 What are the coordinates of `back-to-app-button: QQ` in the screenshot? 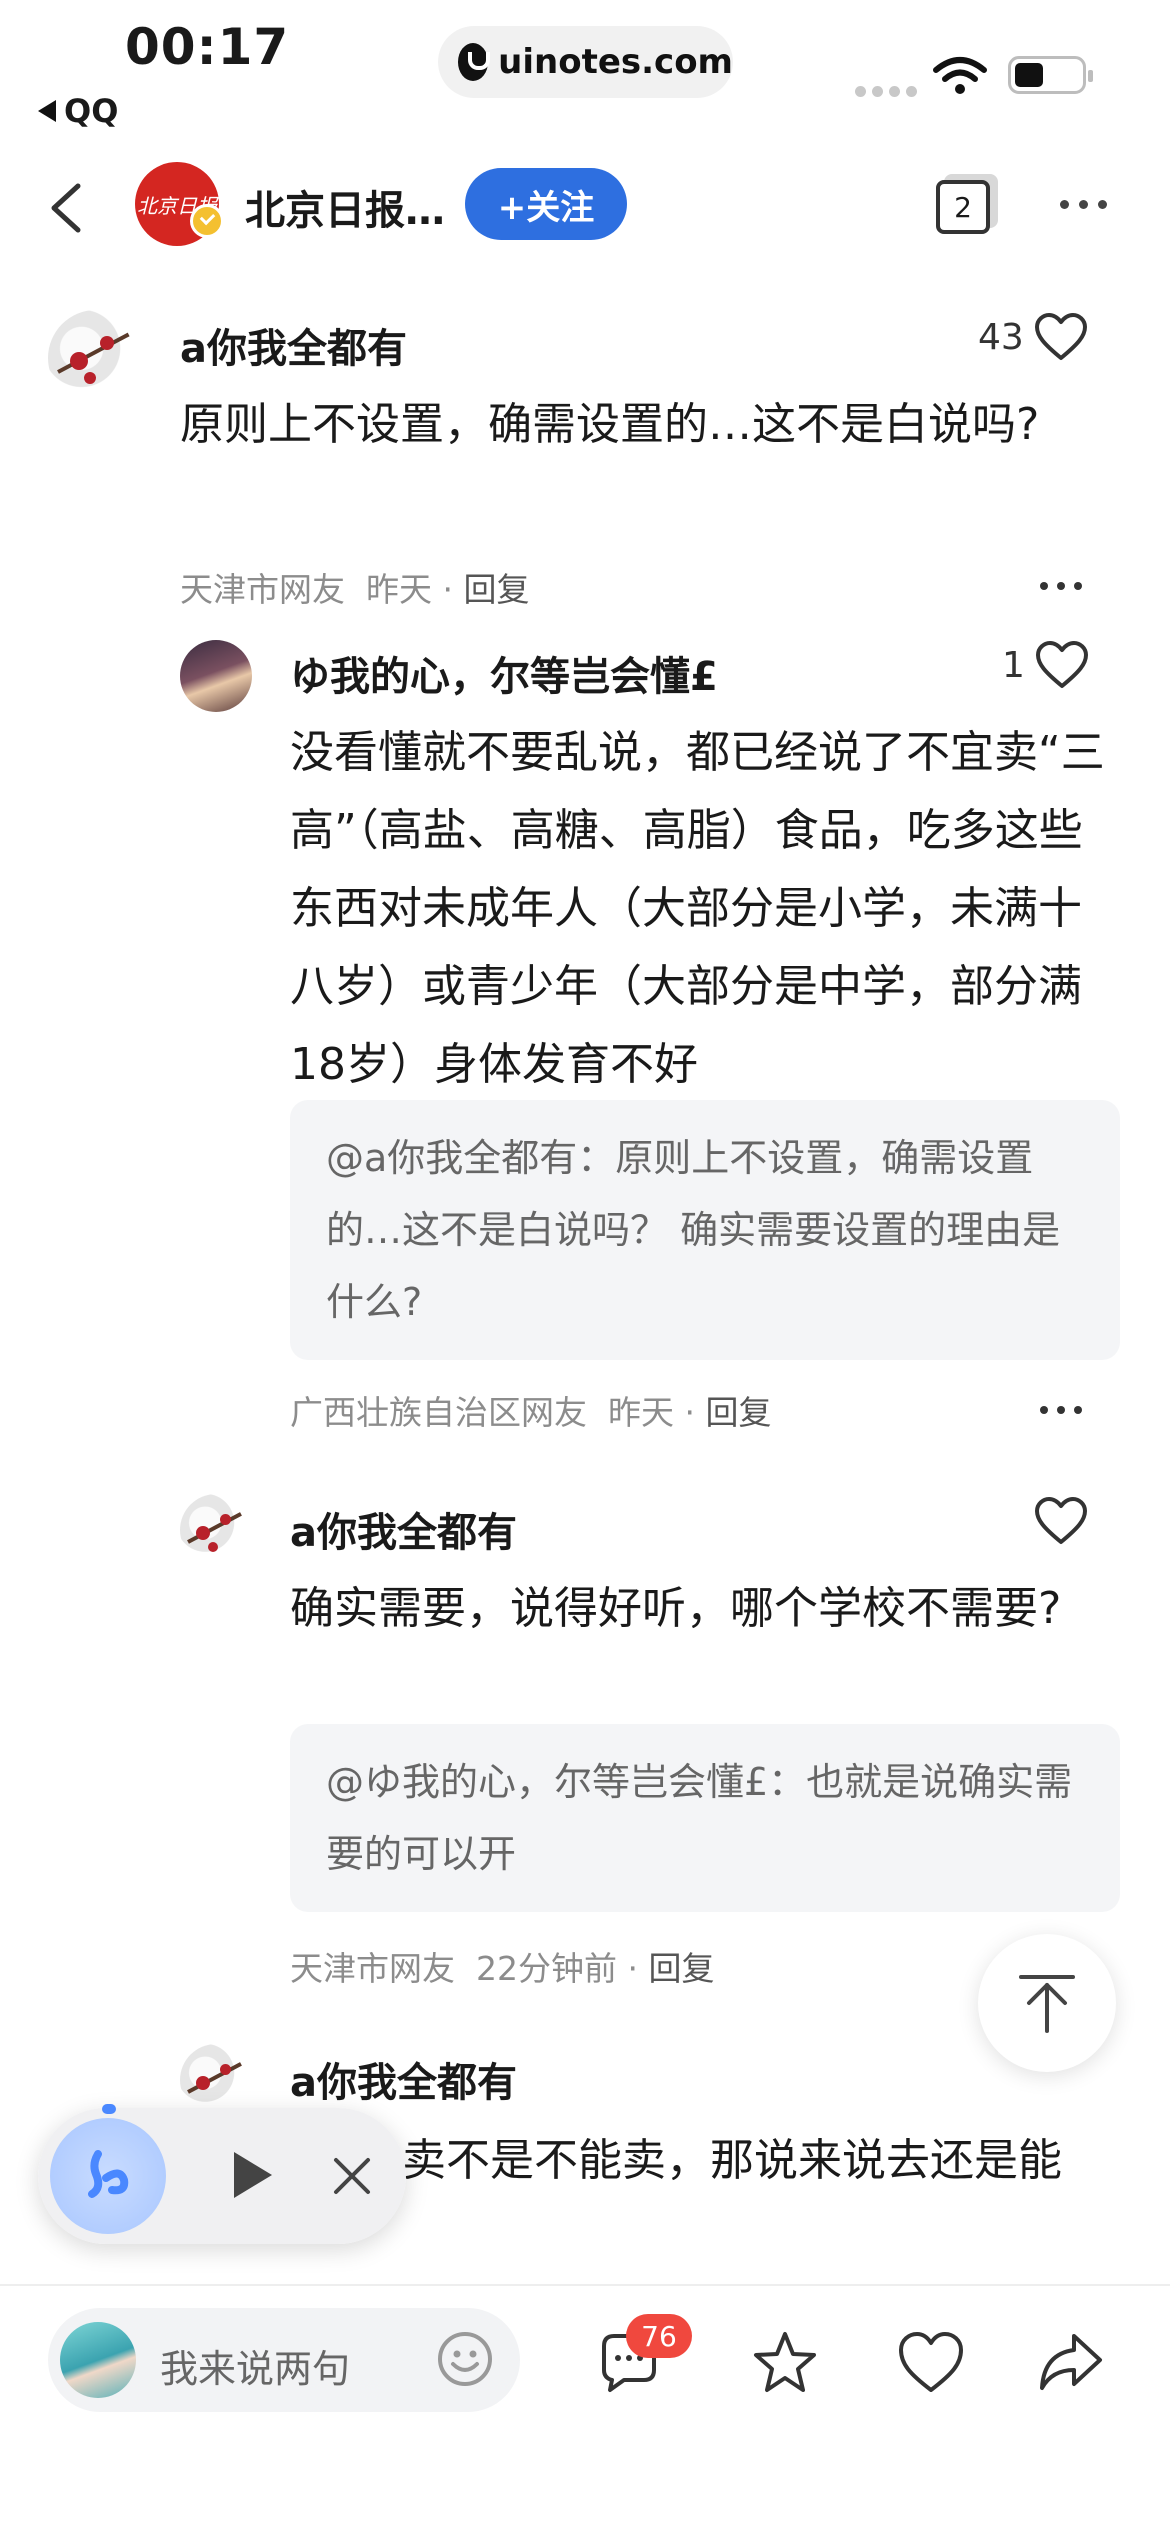 It's located at (78, 111).